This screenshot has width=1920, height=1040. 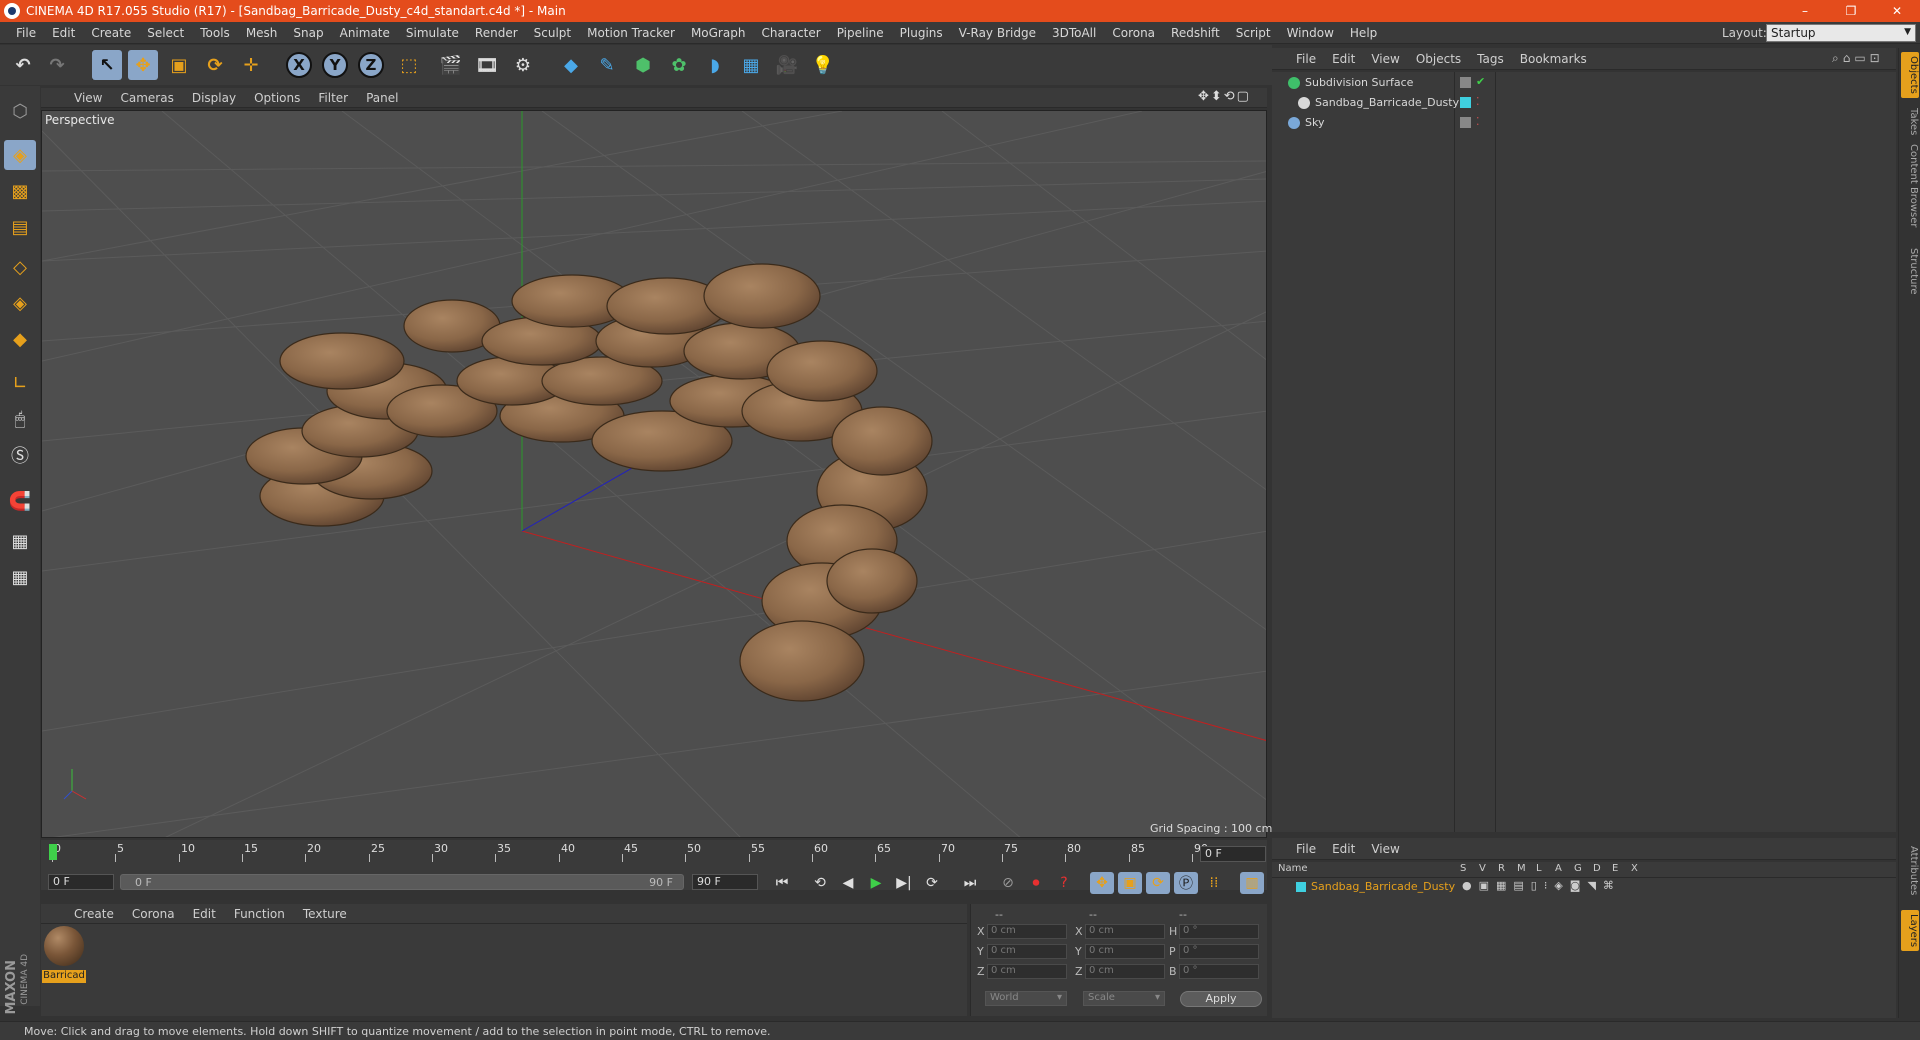 I want to click on tab-takes: Takes, so click(x=1910, y=121).